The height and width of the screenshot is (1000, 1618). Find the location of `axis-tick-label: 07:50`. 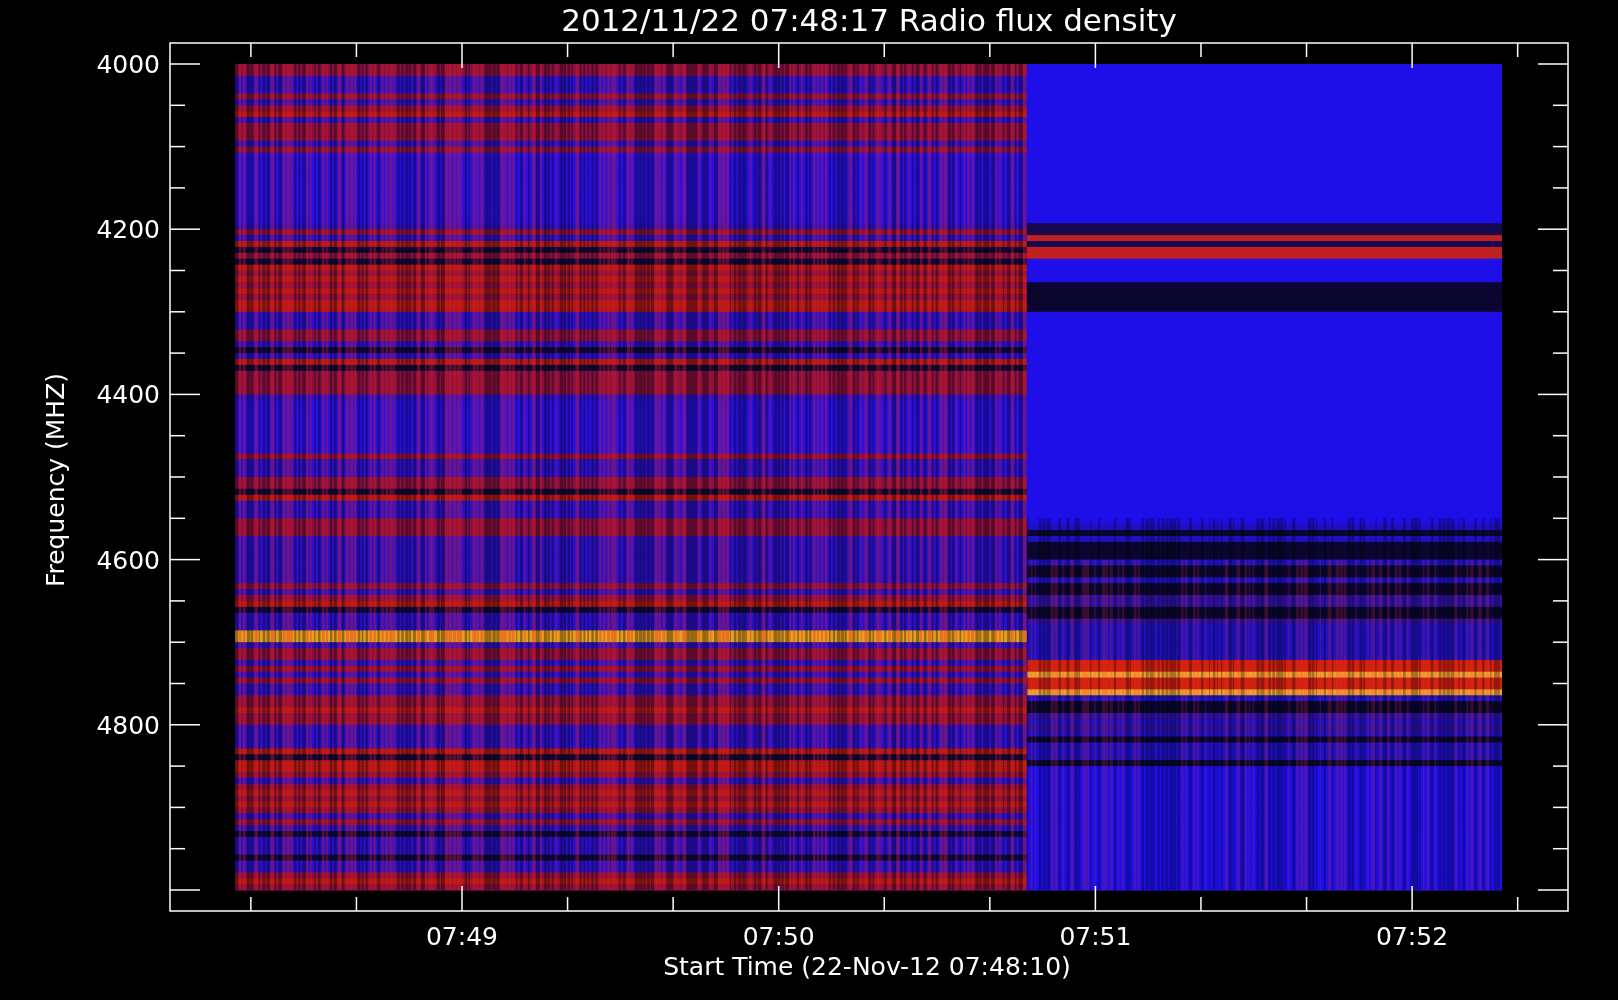

axis-tick-label: 07:50 is located at coordinates (778, 936).